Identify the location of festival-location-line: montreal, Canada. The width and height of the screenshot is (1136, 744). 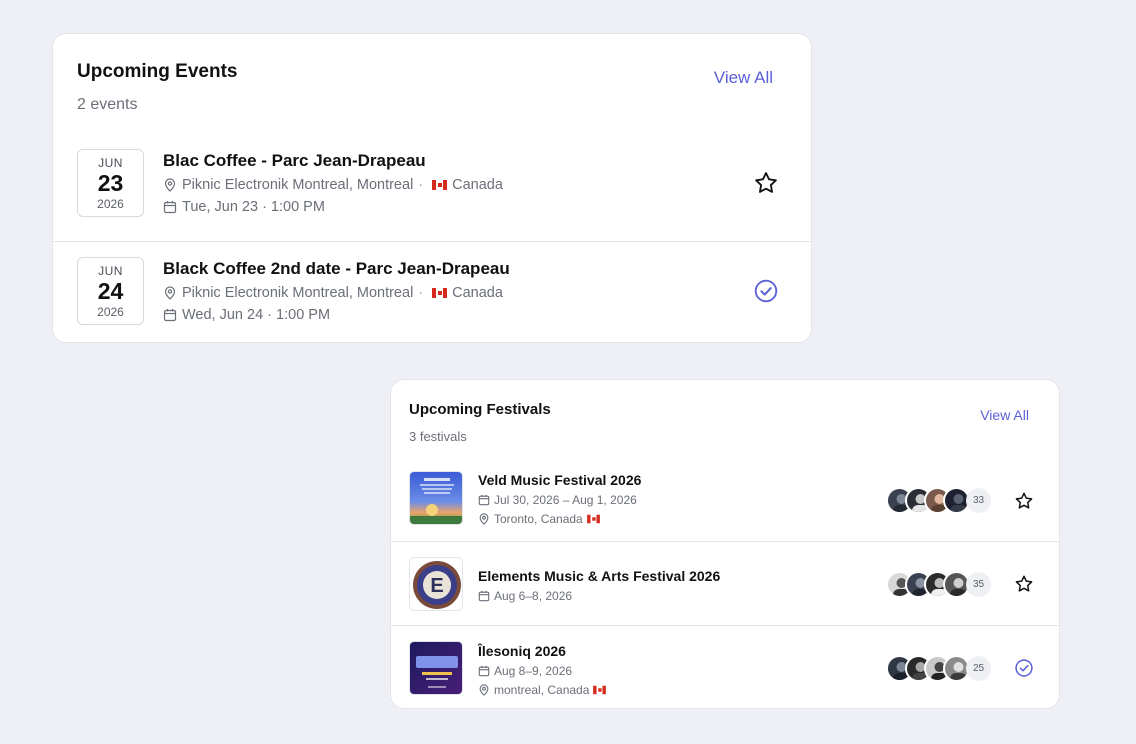
(545, 690).